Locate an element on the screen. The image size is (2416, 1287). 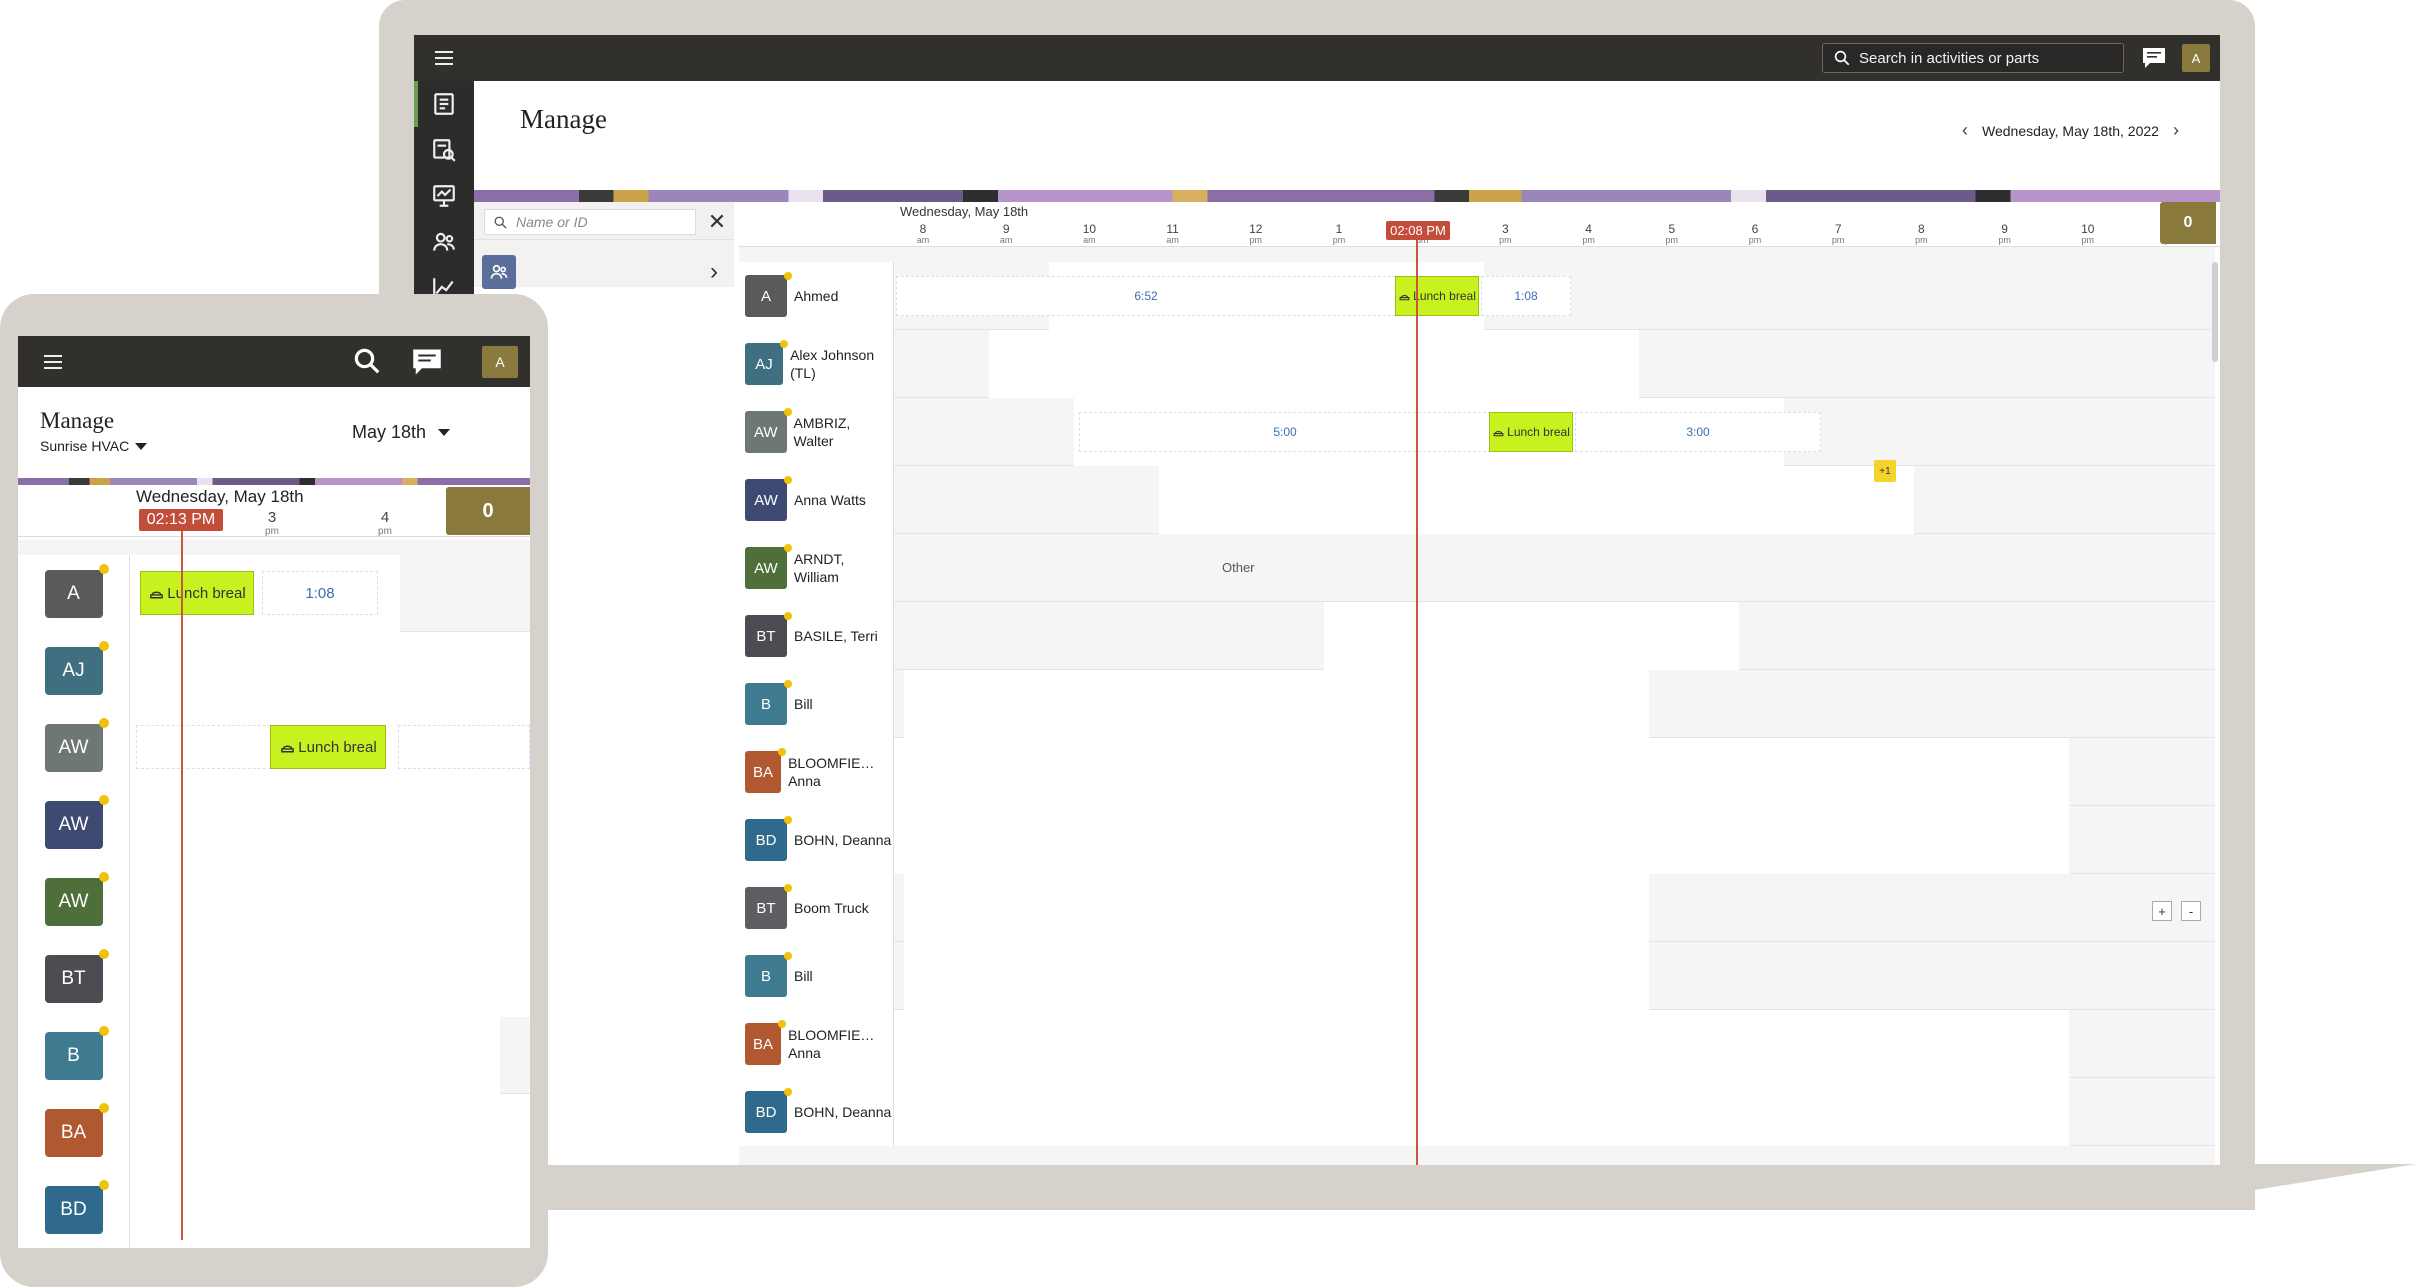
close-icon: ✕ is located at coordinates (717, 222).